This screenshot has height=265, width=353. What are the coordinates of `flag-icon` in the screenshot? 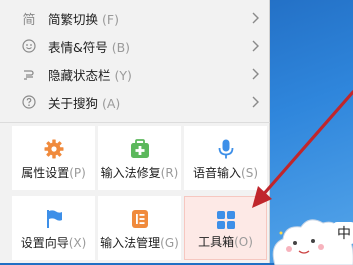 It's located at (54, 219).